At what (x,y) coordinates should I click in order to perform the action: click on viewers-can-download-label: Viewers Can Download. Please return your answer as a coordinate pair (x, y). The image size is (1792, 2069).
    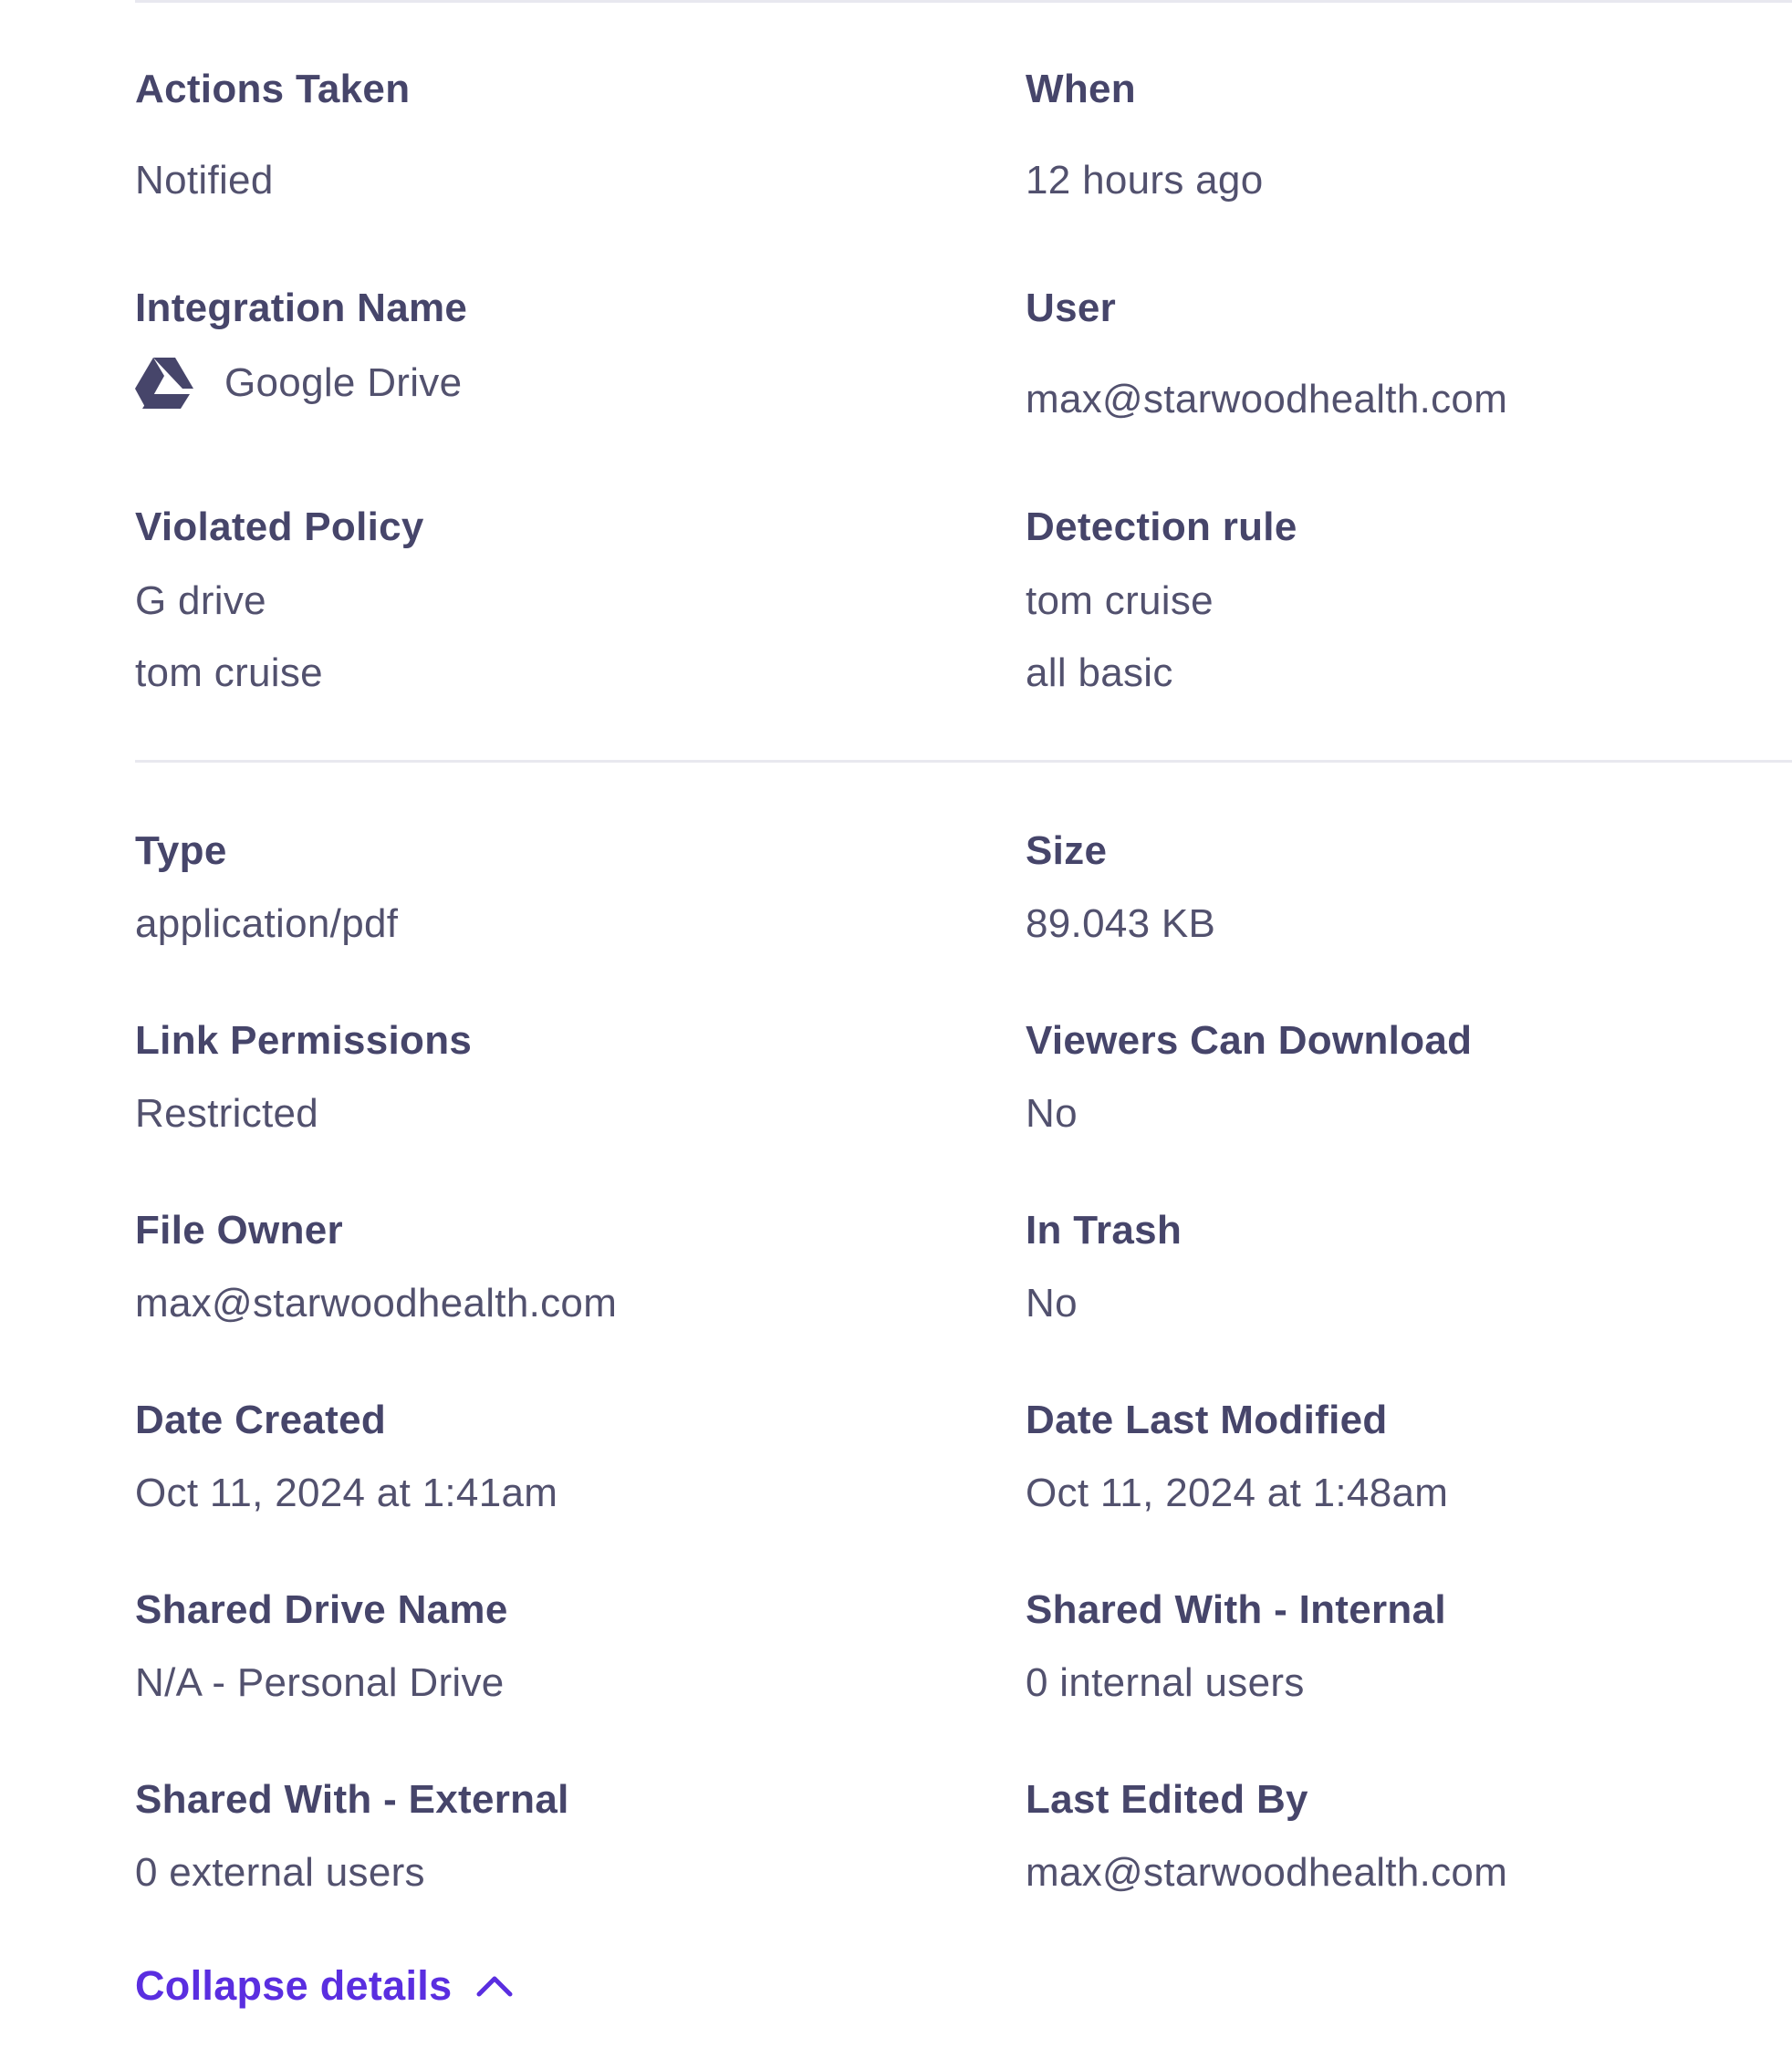
    Looking at the image, I should click on (1249, 1040).